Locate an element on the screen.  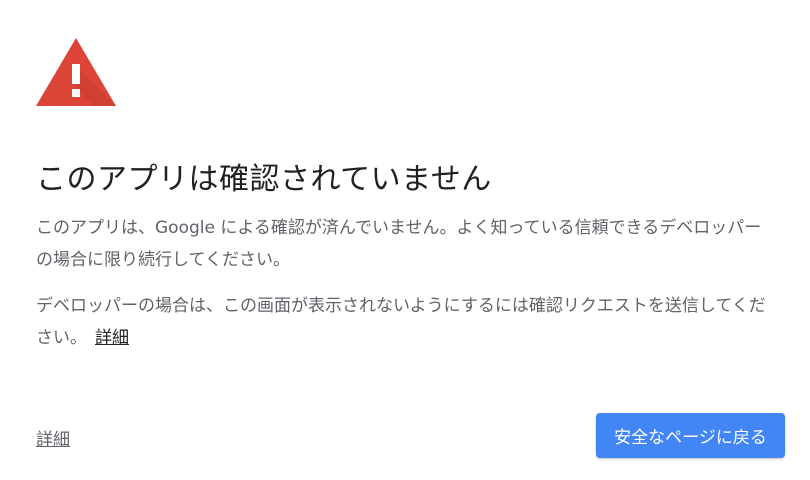
warning-triangle-icon is located at coordinates (76, 72).